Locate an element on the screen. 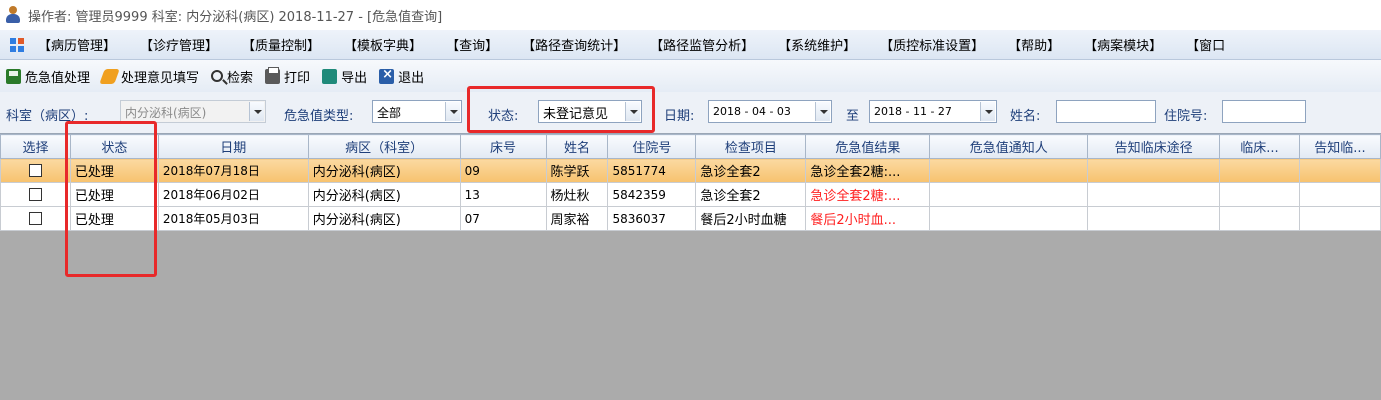 This screenshot has height=400, width=1381. status-select-value: 未登记意见 is located at coordinates (576, 114).